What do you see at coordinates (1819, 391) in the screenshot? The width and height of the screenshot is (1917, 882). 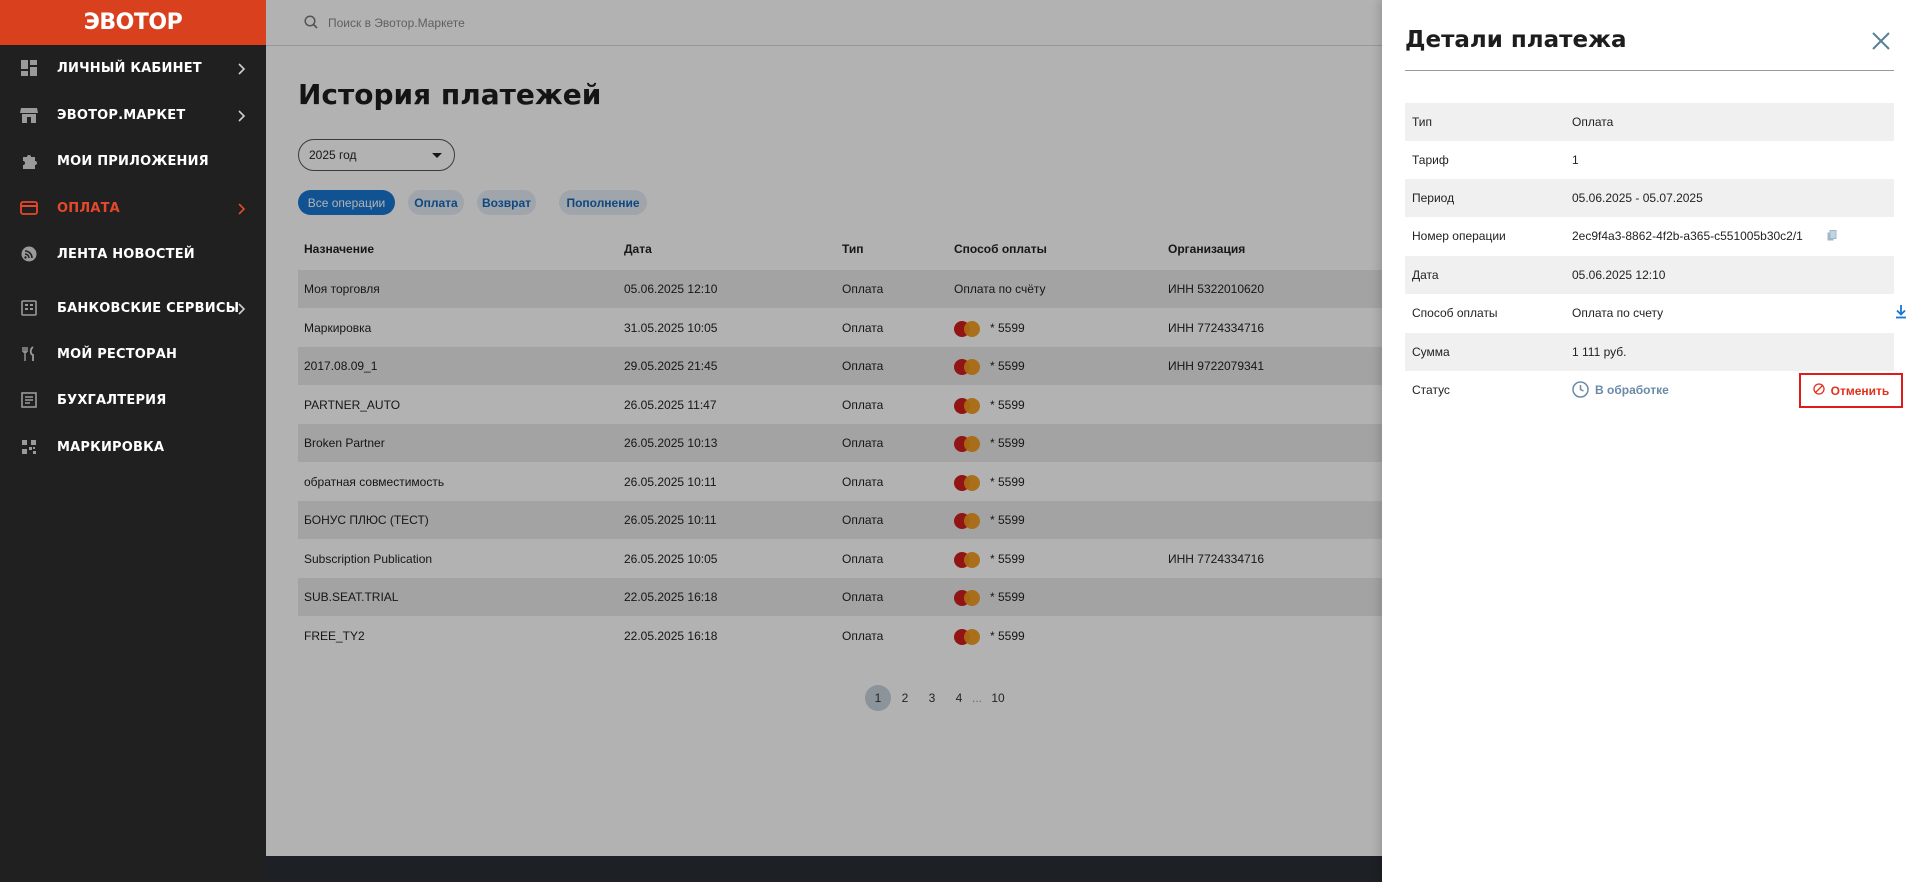 I see `cancel-icon` at bounding box center [1819, 391].